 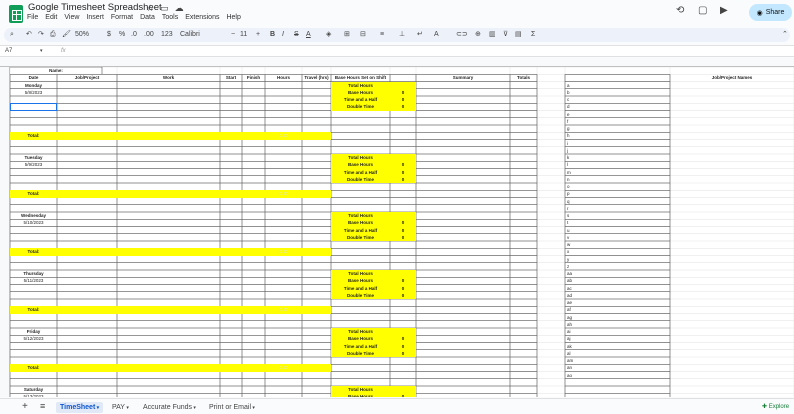 What do you see at coordinates (169, 407) in the screenshot?
I see `sheet-tab: Accurate Funds ▾` at bounding box center [169, 407].